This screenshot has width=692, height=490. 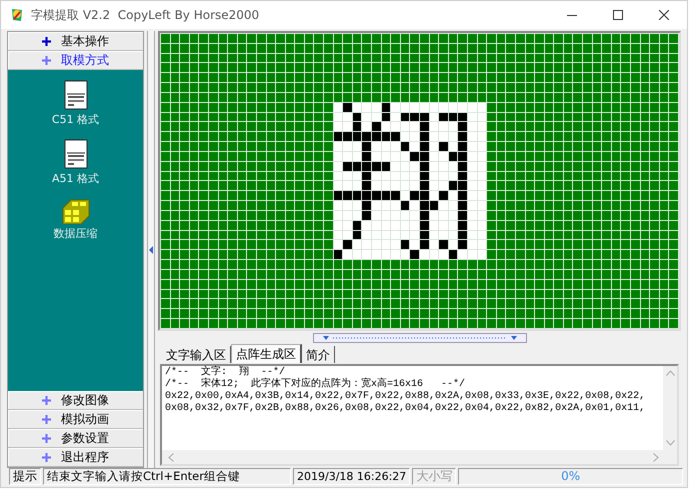 What do you see at coordinates (145, 15) in the screenshot?
I see `window-title: 字模提取 V2.2 CopyLeft By Horse2000` at bounding box center [145, 15].